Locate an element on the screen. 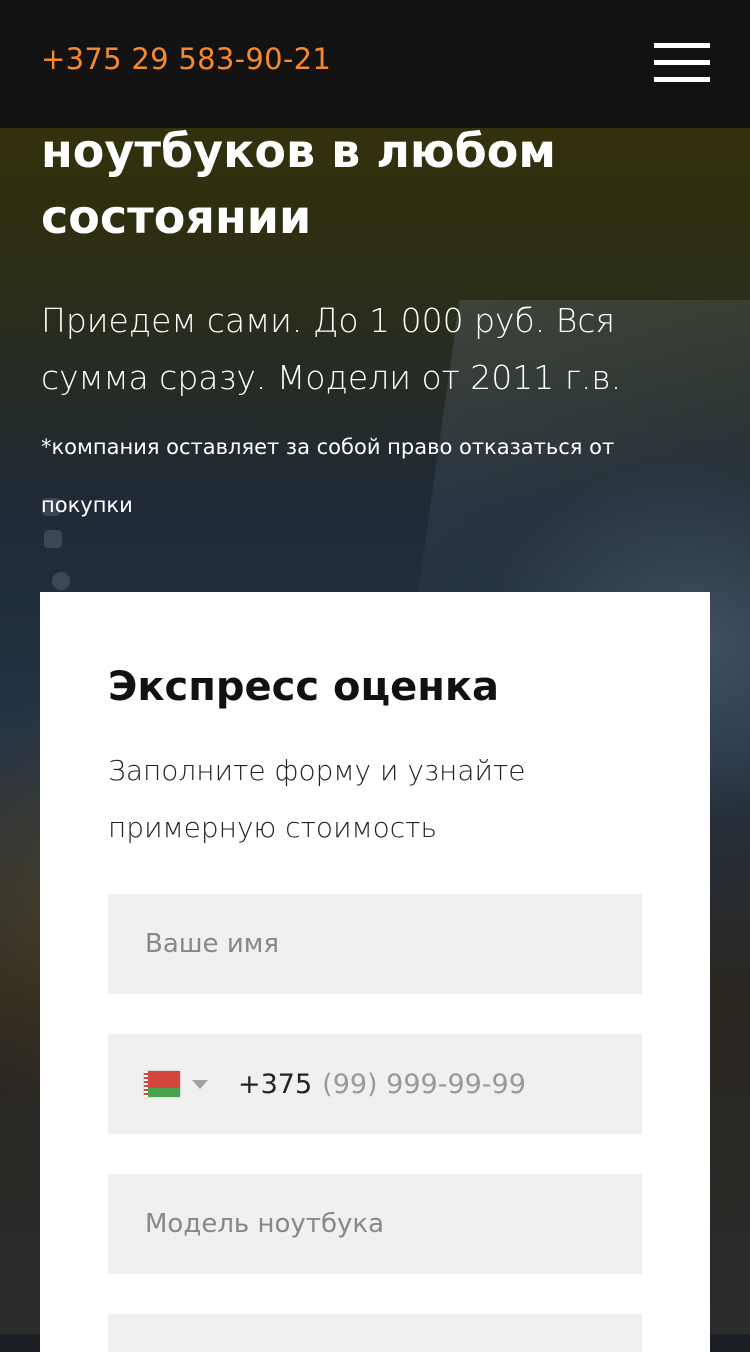  menu-burger-icon is located at coordinates (682, 63).